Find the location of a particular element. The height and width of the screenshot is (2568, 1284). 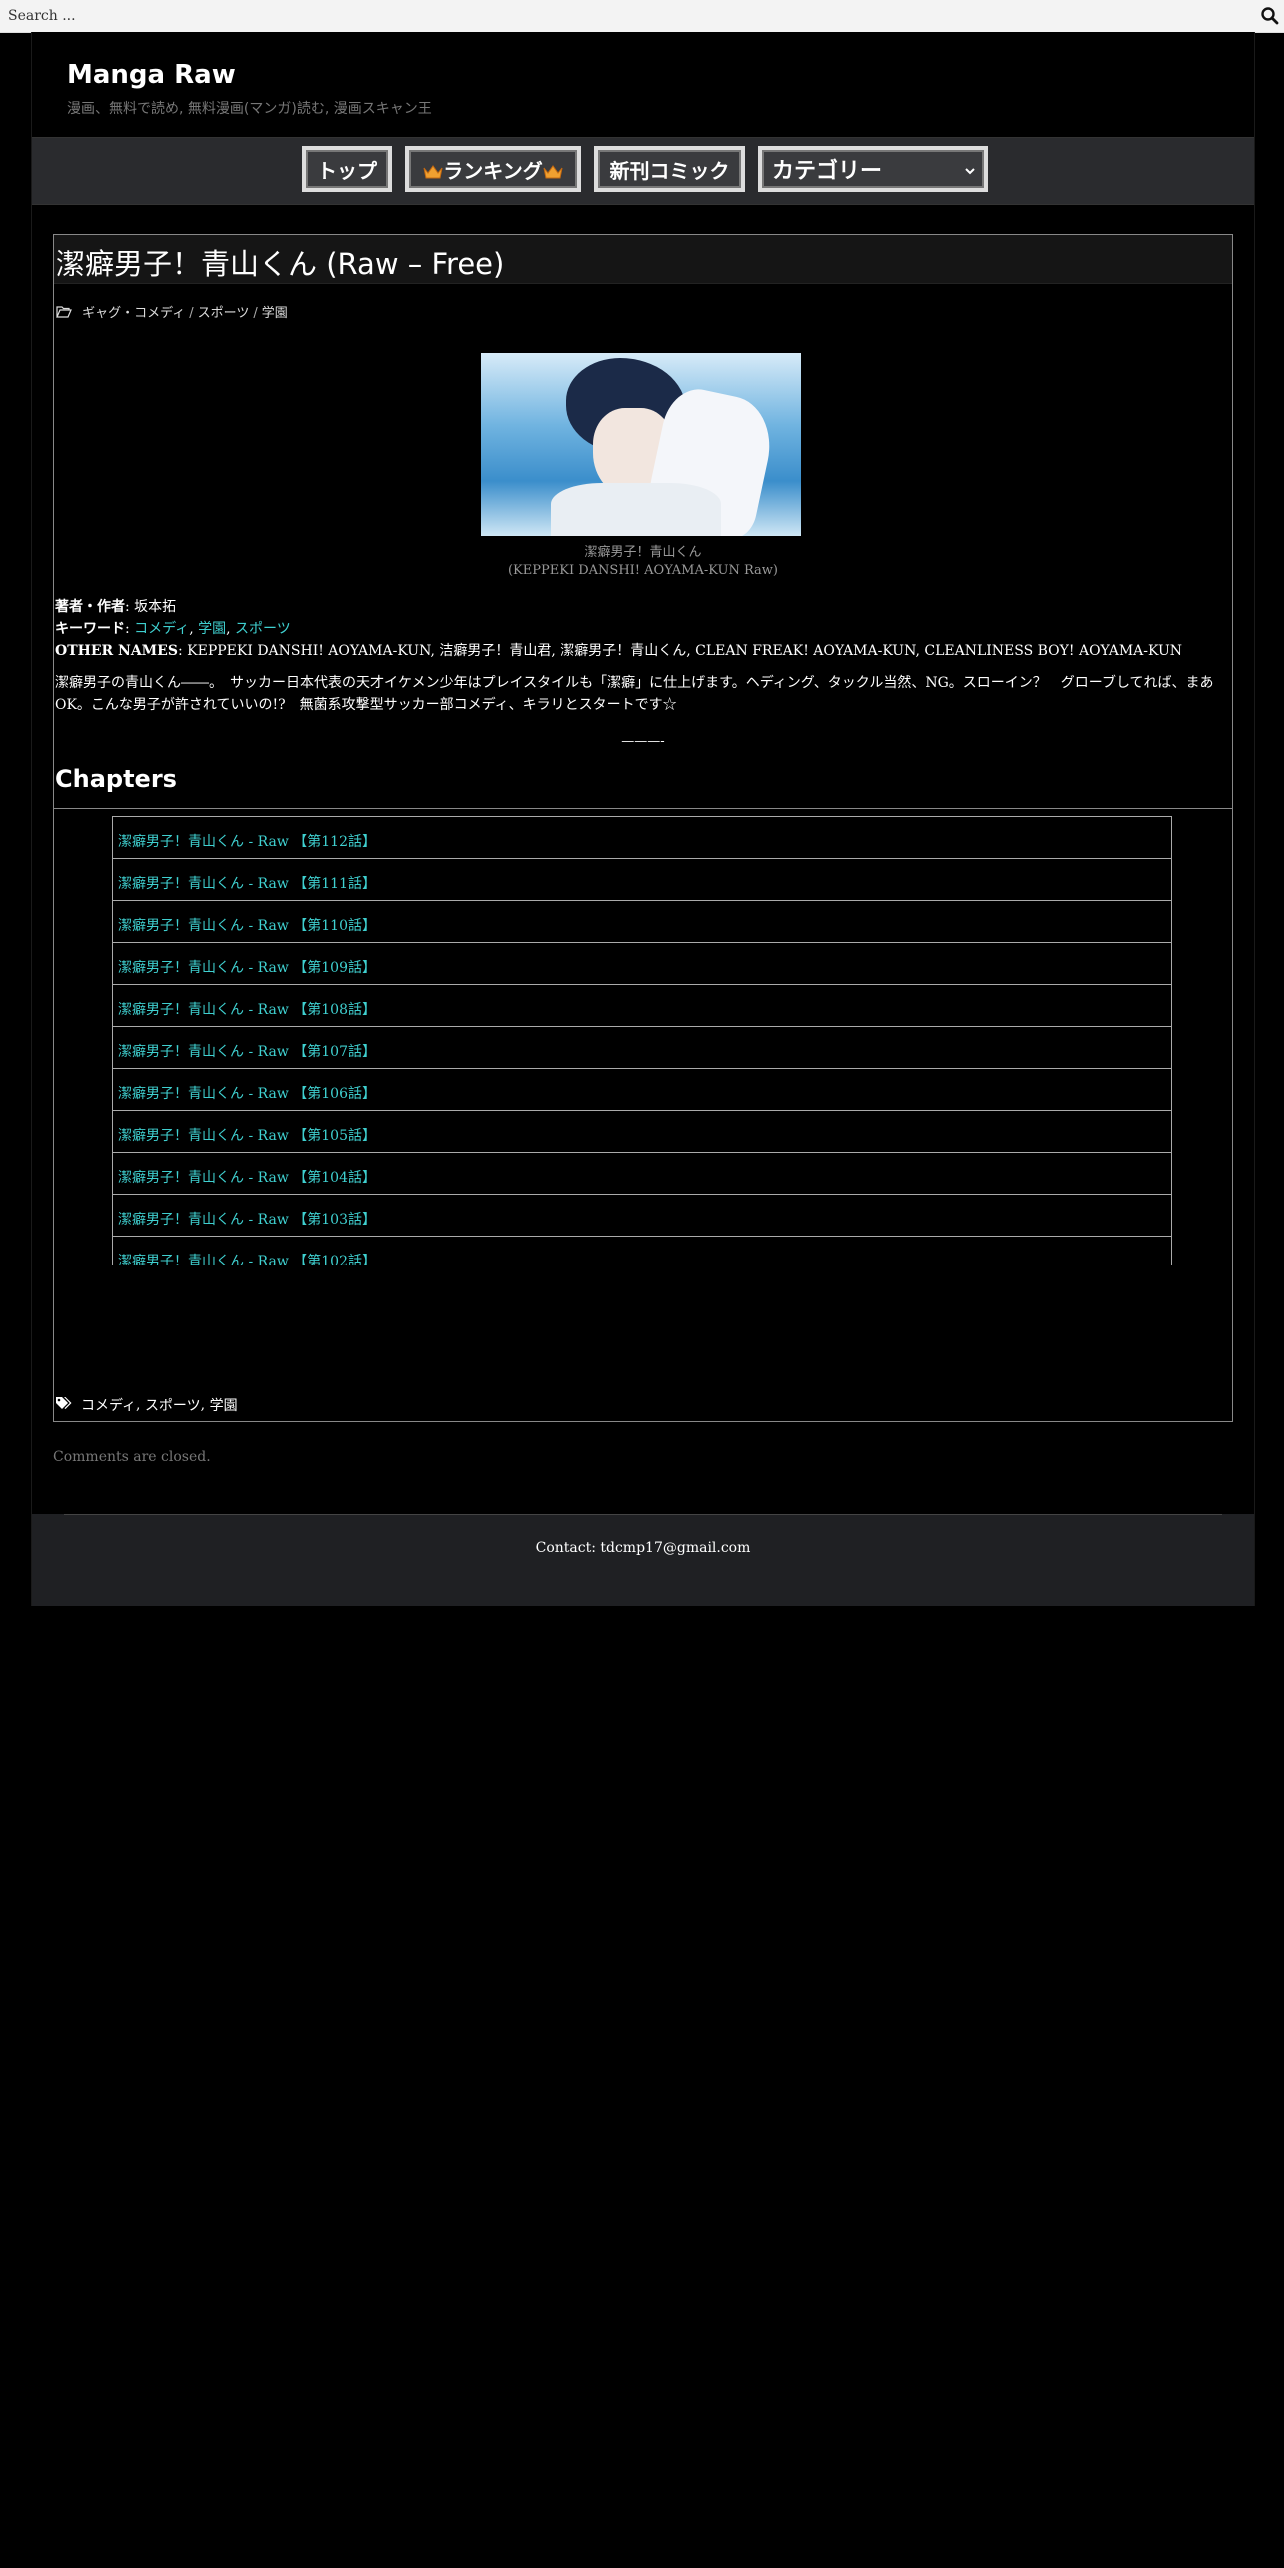

site-description: 漫画、無料で読め, 無料漫画(マンガ)読む, 漫画スキャン王 is located at coordinates (249, 109).